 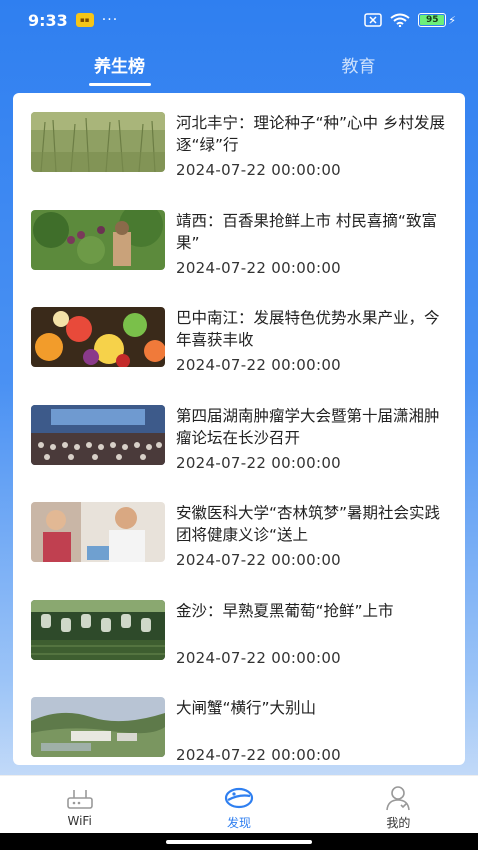 What do you see at coordinates (239, 20) in the screenshot?
I see `status-bar: 9:33 ▪▪ ··· 95 ⚡` at bounding box center [239, 20].